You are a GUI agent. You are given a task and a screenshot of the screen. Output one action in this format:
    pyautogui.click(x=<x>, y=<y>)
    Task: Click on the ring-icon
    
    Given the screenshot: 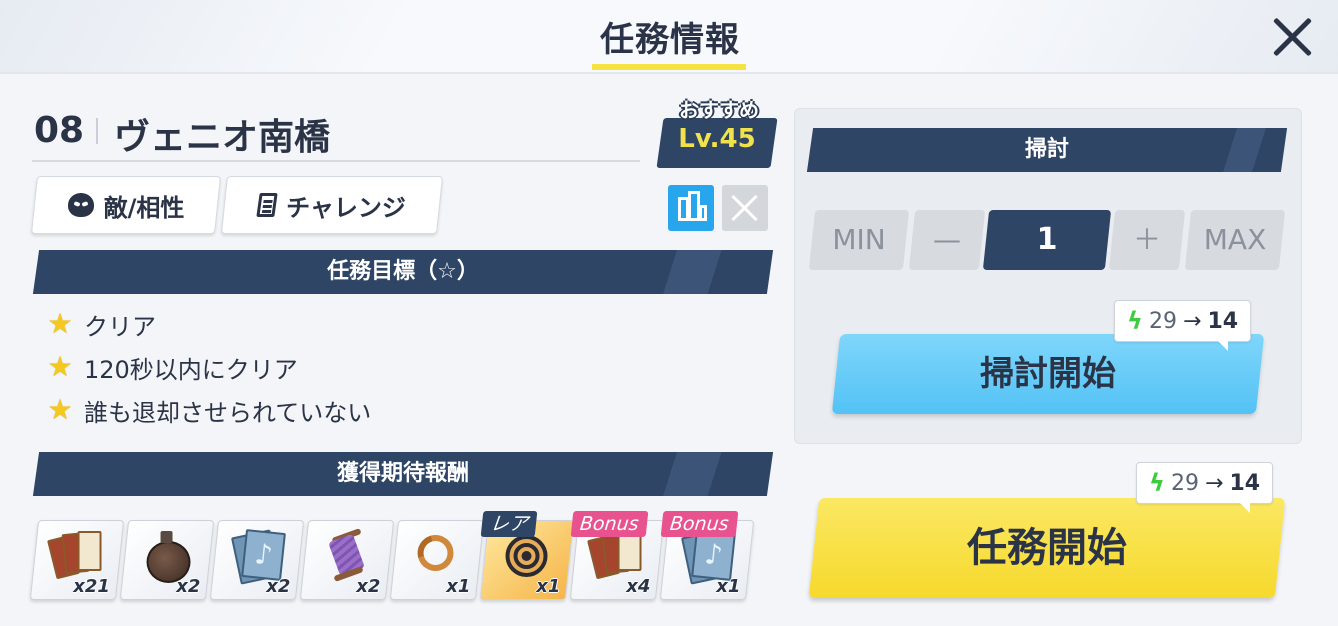 What is the action you would take?
    pyautogui.click(x=436, y=554)
    